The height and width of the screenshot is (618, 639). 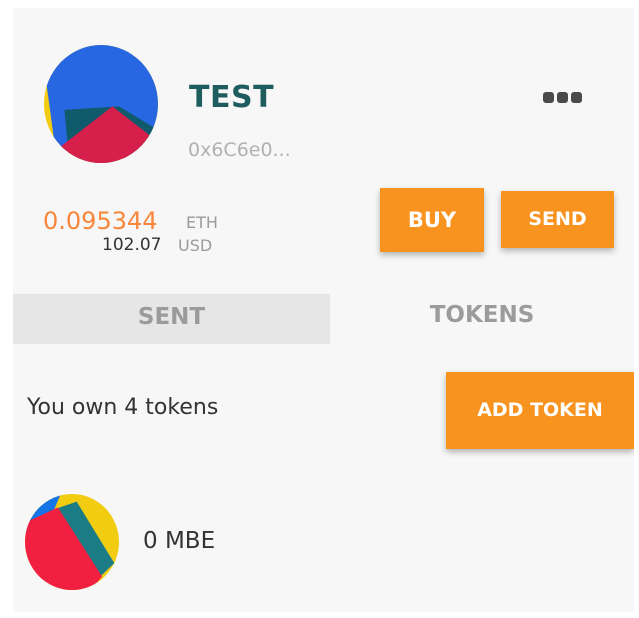 What do you see at coordinates (123, 407) in the screenshot?
I see `tokens-count-text: You own 4 tokens` at bounding box center [123, 407].